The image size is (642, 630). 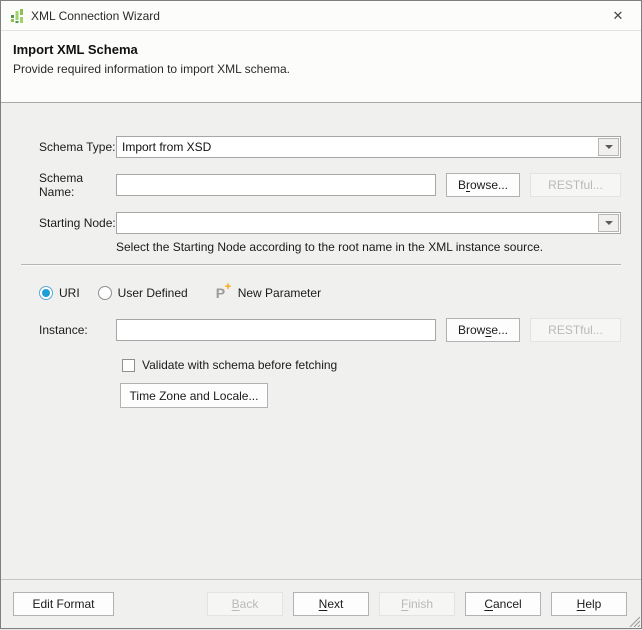 What do you see at coordinates (321, 16) in the screenshot?
I see `titlebar: XML Connection Wizard ✕` at bounding box center [321, 16].